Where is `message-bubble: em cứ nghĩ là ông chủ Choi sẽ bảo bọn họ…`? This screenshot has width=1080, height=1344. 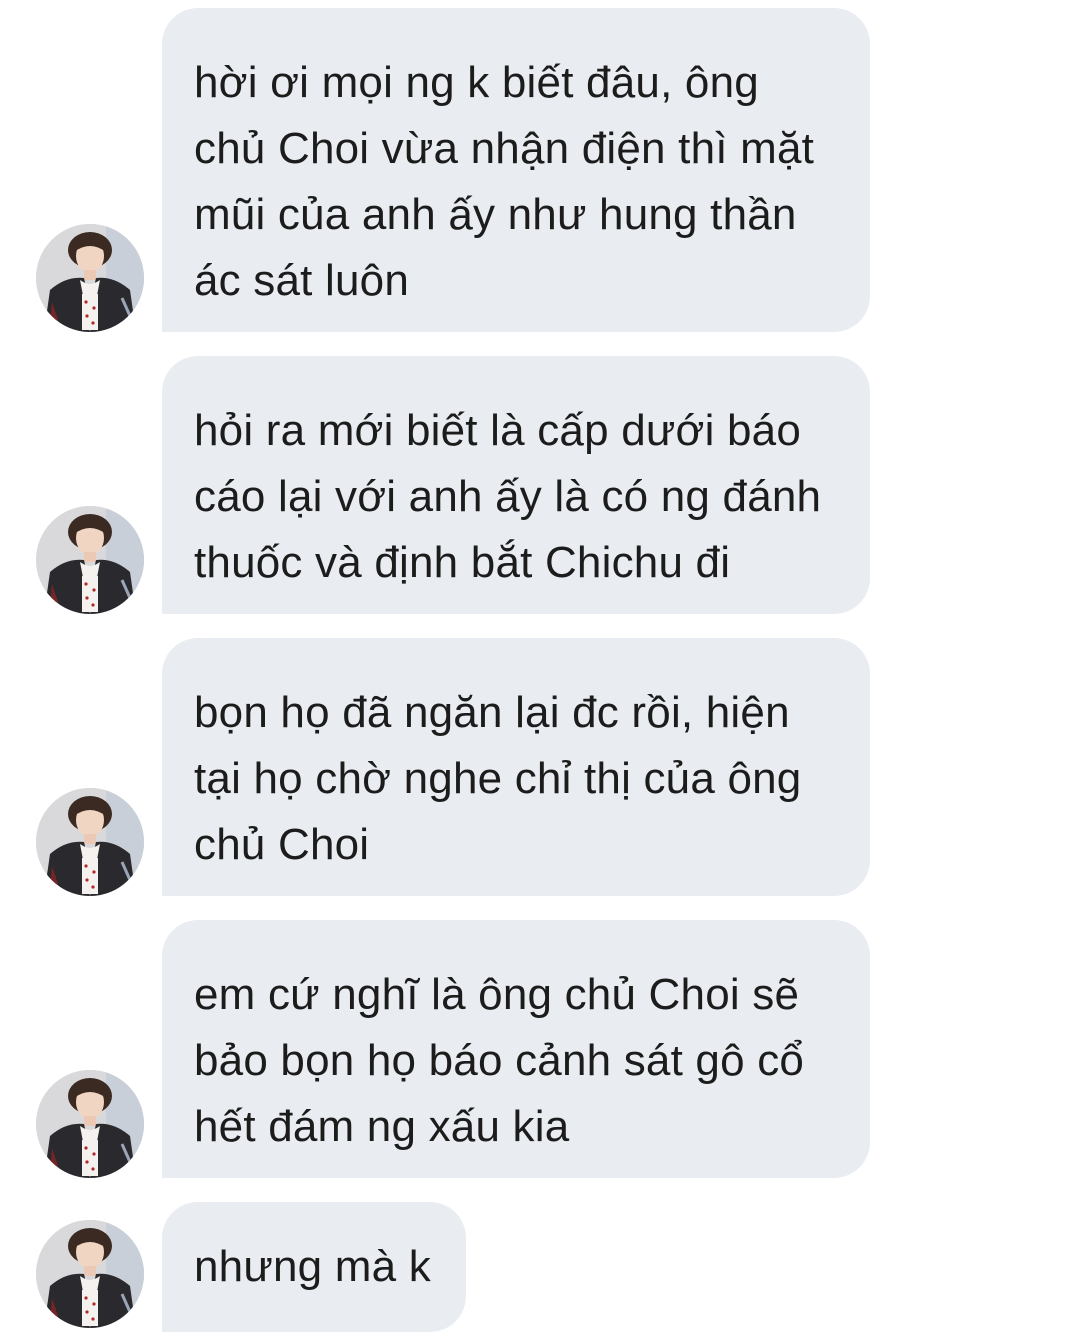 message-bubble: em cứ nghĩ là ông chủ Choi sẽ bảo bọn họ… is located at coordinates (516, 1049).